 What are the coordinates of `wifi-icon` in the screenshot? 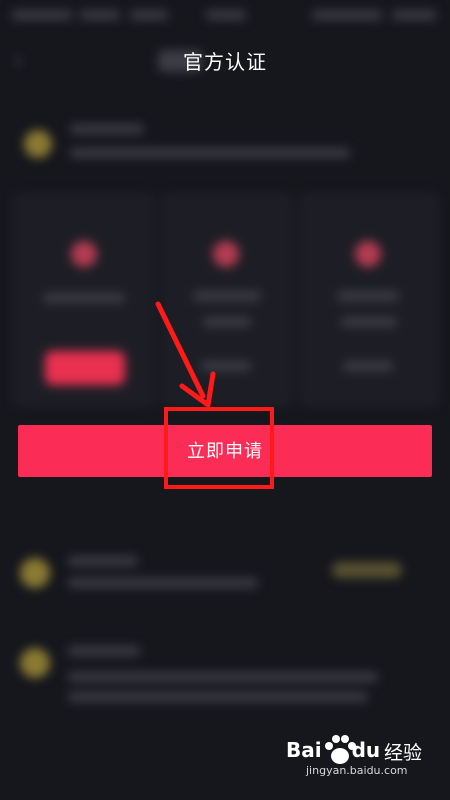 It's located at (149, 15).